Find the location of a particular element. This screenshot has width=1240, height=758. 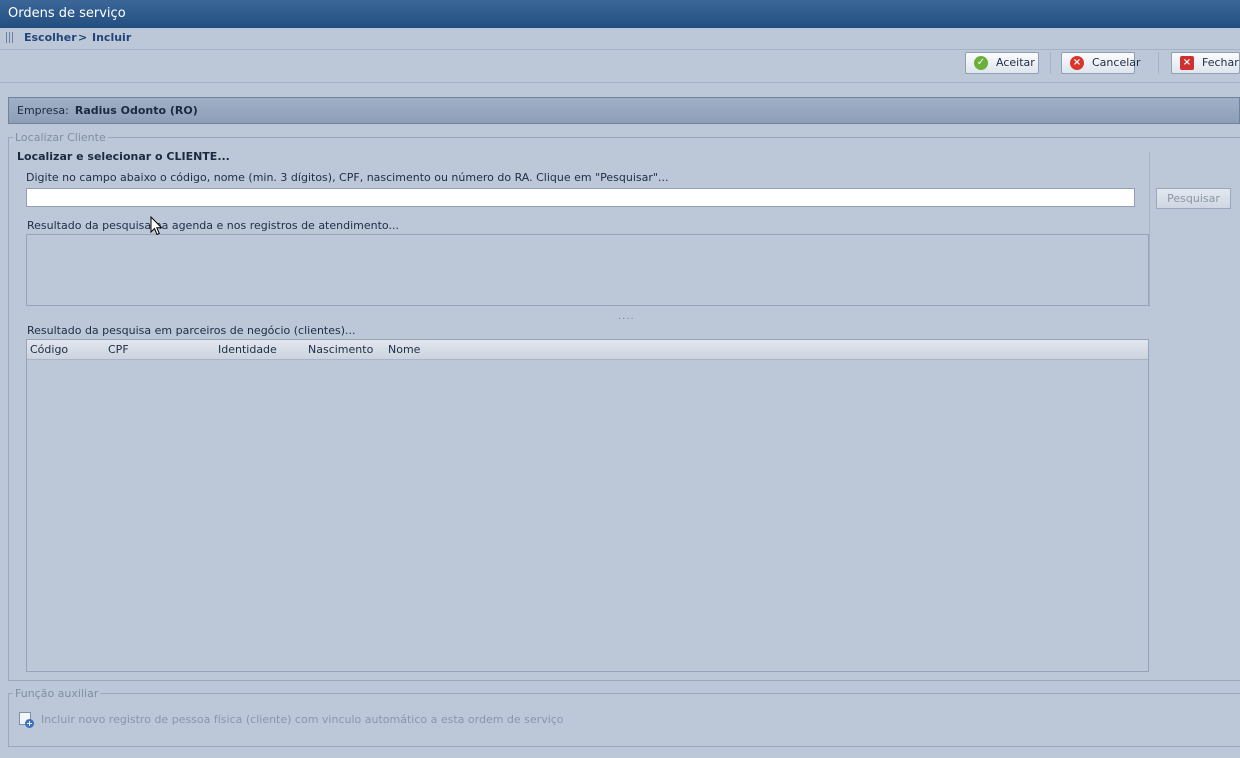

search-input is located at coordinates (580, 197).